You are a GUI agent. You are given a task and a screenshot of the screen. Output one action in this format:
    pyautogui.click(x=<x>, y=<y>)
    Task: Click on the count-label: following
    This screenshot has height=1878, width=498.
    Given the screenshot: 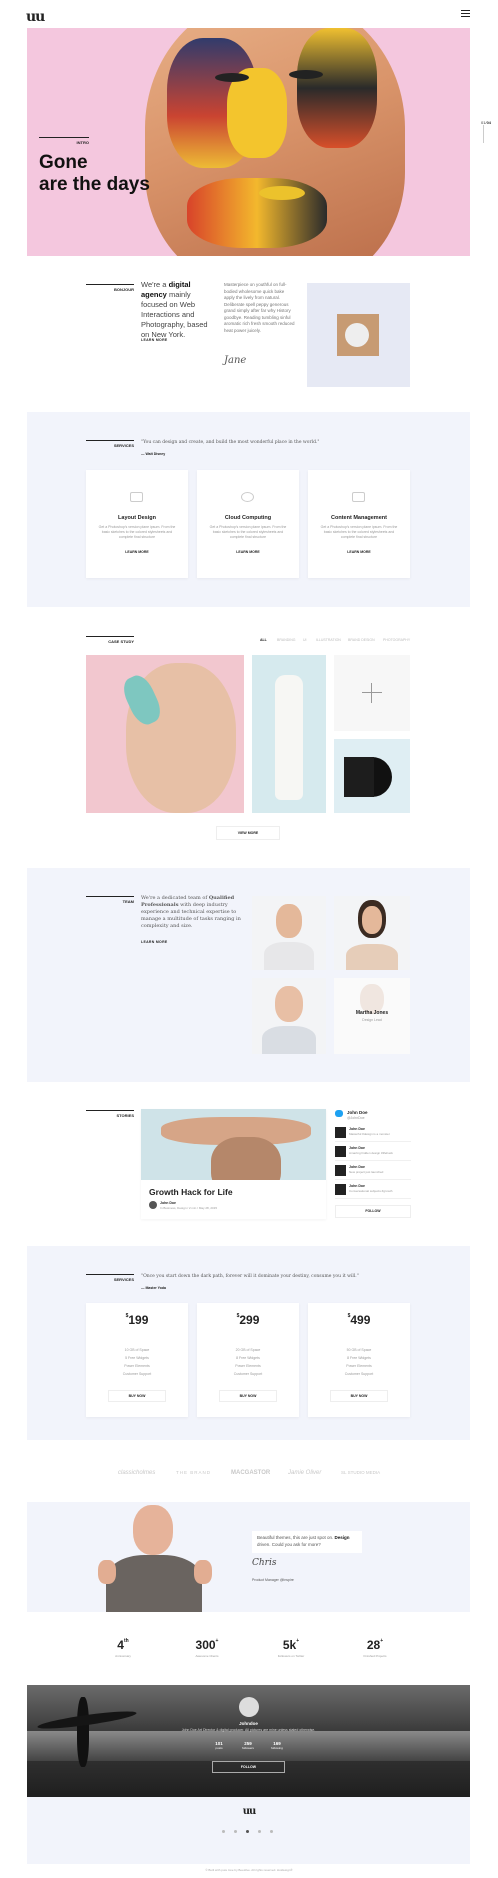 What is the action you would take?
    pyautogui.click(x=277, y=1748)
    